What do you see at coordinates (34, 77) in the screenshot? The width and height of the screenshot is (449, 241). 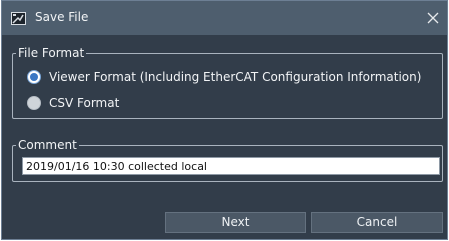 I see `viewer-format-radio` at bounding box center [34, 77].